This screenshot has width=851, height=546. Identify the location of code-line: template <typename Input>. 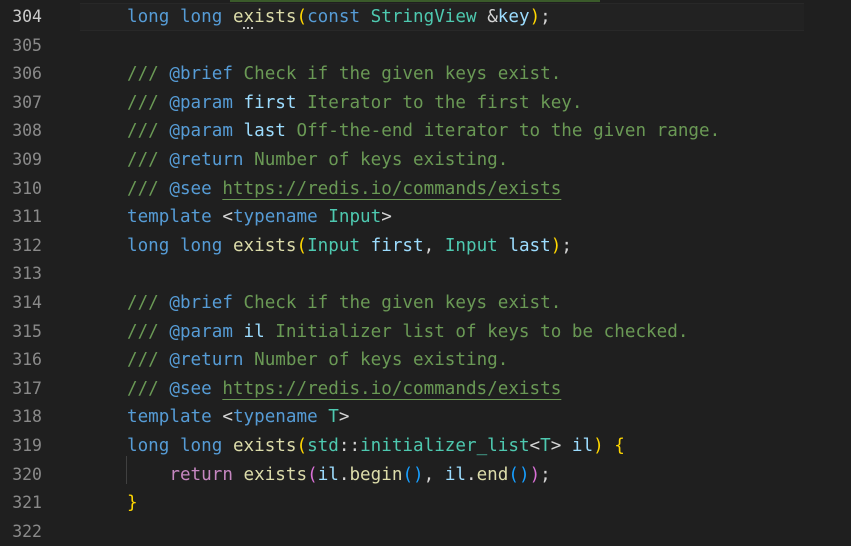
(465, 217).